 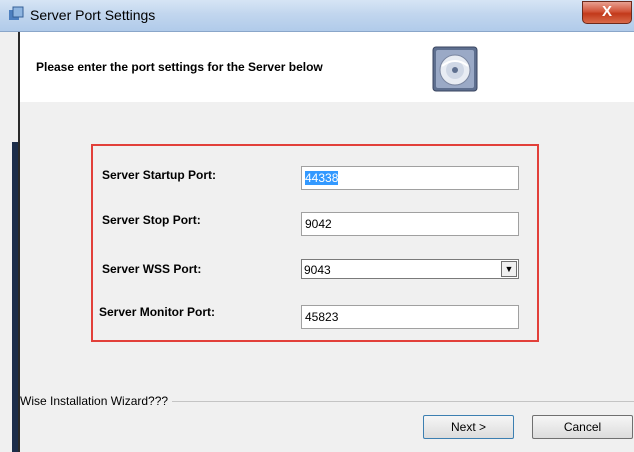 What do you see at coordinates (322, 317) in the screenshot?
I see `monitor-port-value: 45823` at bounding box center [322, 317].